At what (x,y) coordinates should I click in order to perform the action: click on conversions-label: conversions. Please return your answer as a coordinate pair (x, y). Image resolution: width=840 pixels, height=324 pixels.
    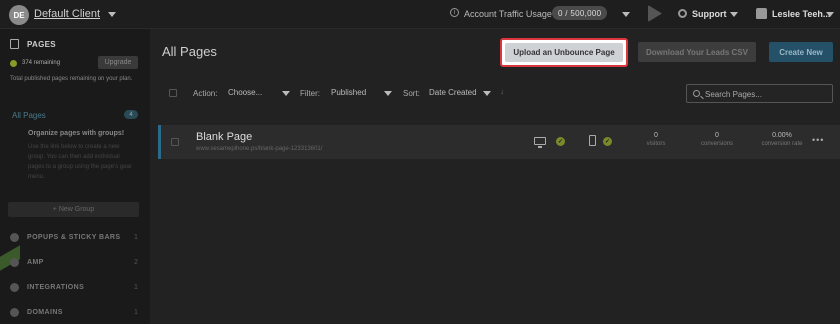
    Looking at the image, I should click on (716, 144).